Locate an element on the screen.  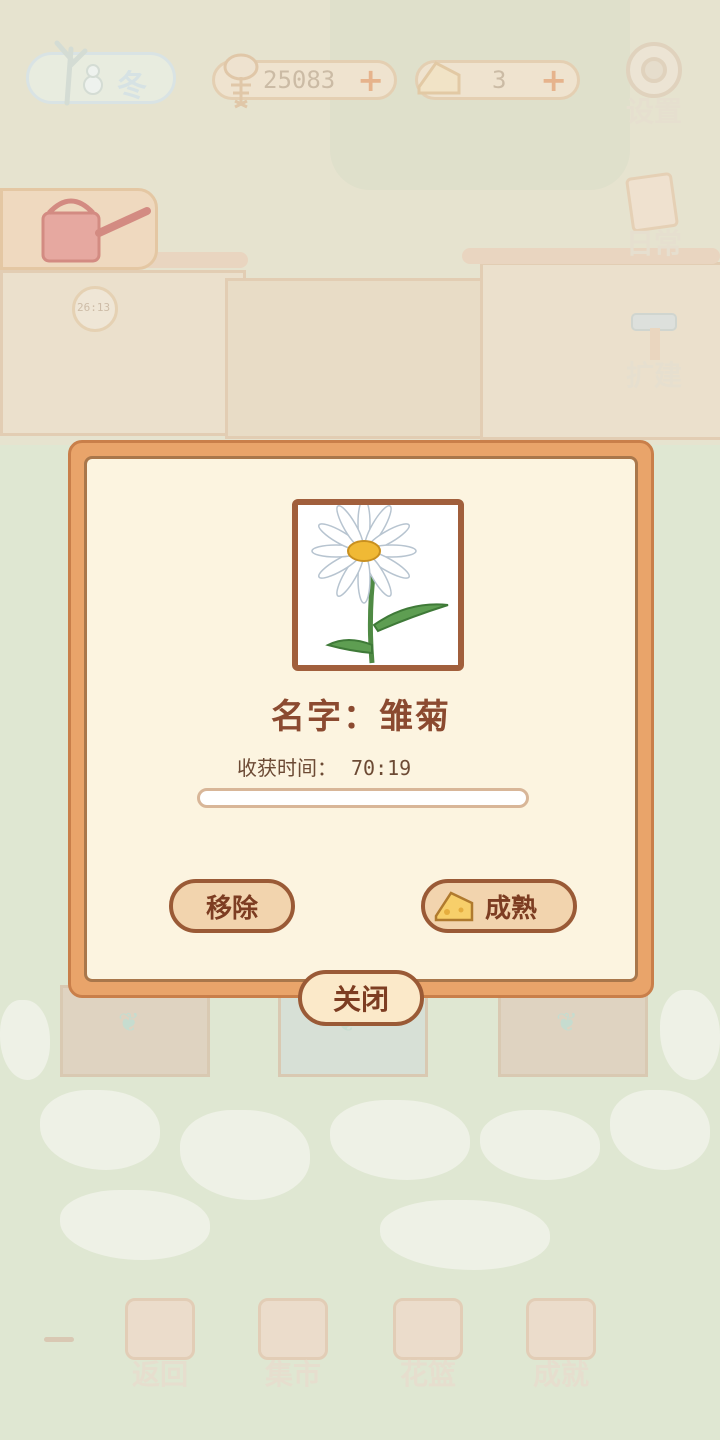
collapse-handle is located at coordinates (59, 1339).